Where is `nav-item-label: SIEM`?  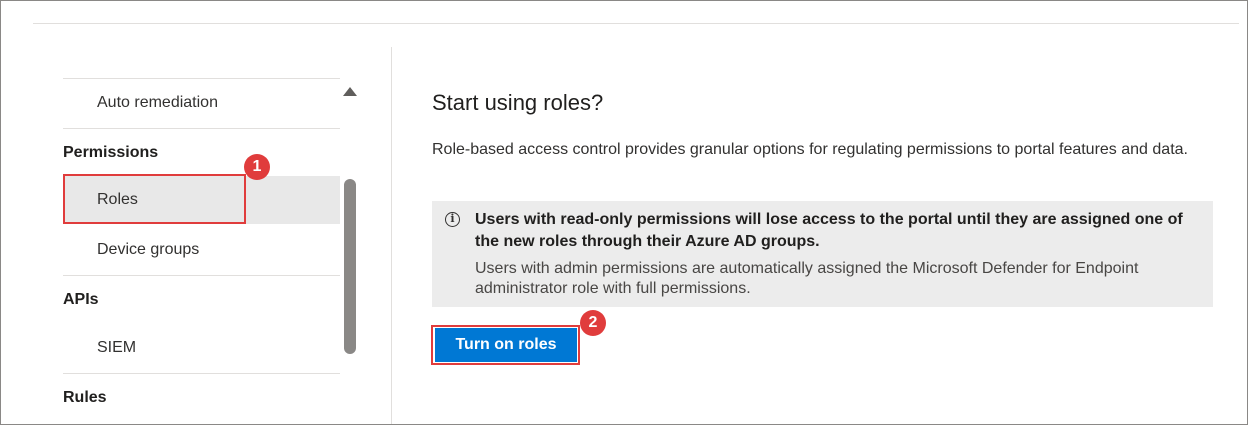 nav-item-label: SIEM is located at coordinates (117, 347).